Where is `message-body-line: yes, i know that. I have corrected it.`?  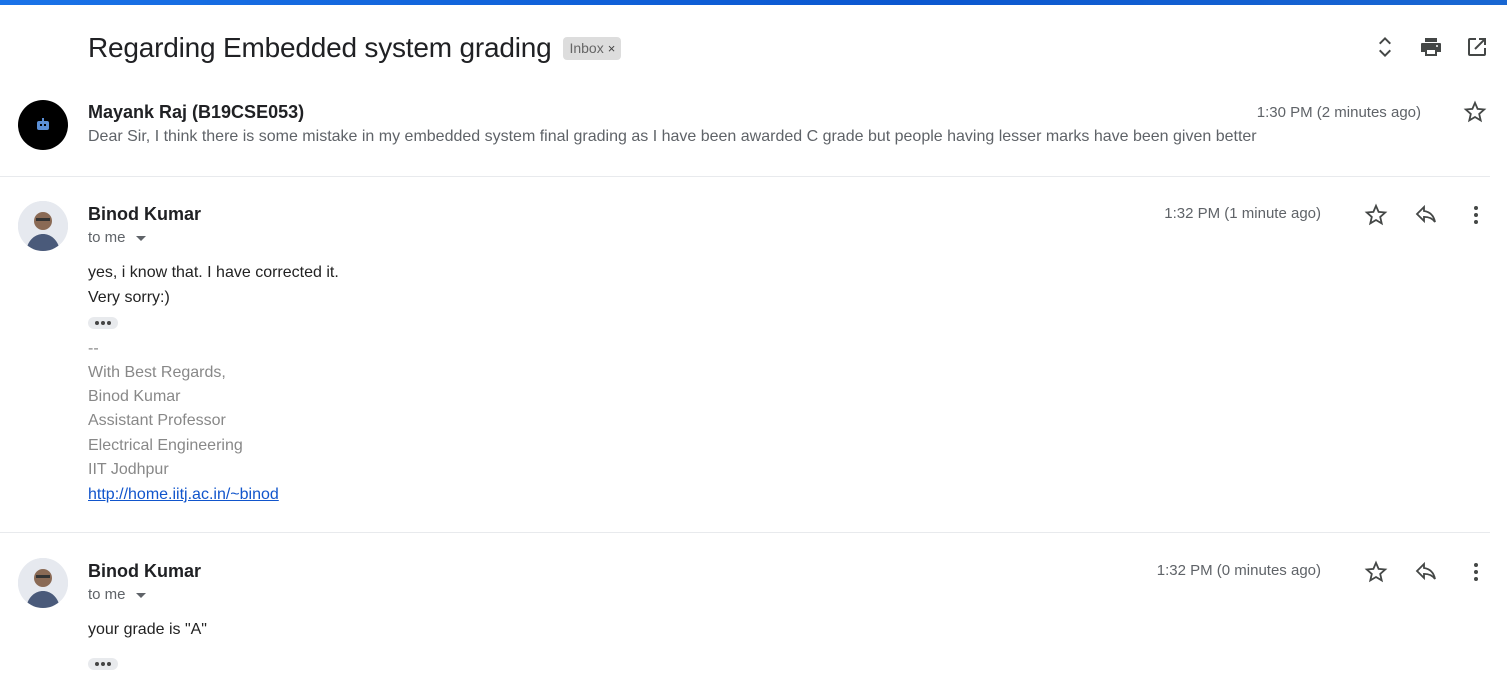 message-body-line: yes, i know that. I have corrected it. is located at coordinates (213, 272).